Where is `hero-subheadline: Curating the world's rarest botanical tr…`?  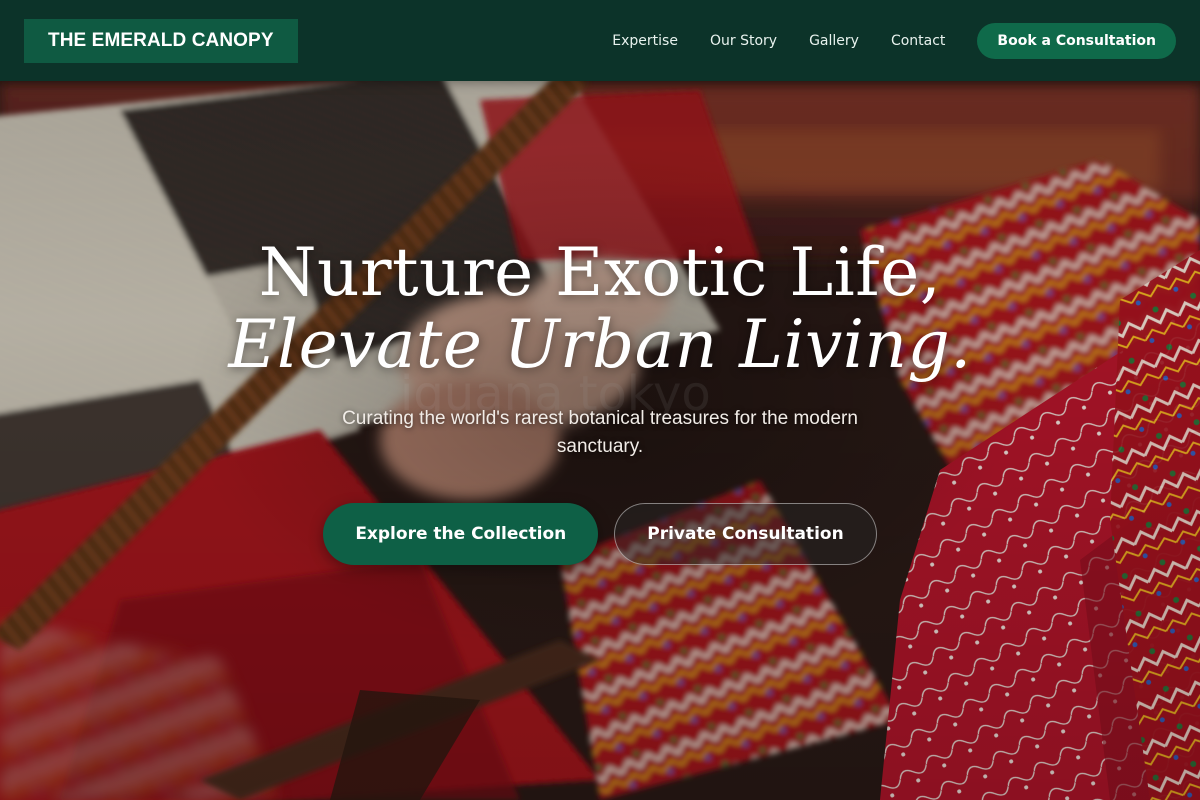
hero-subheadline: Curating the world's rarest botanical tr… is located at coordinates (600, 432).